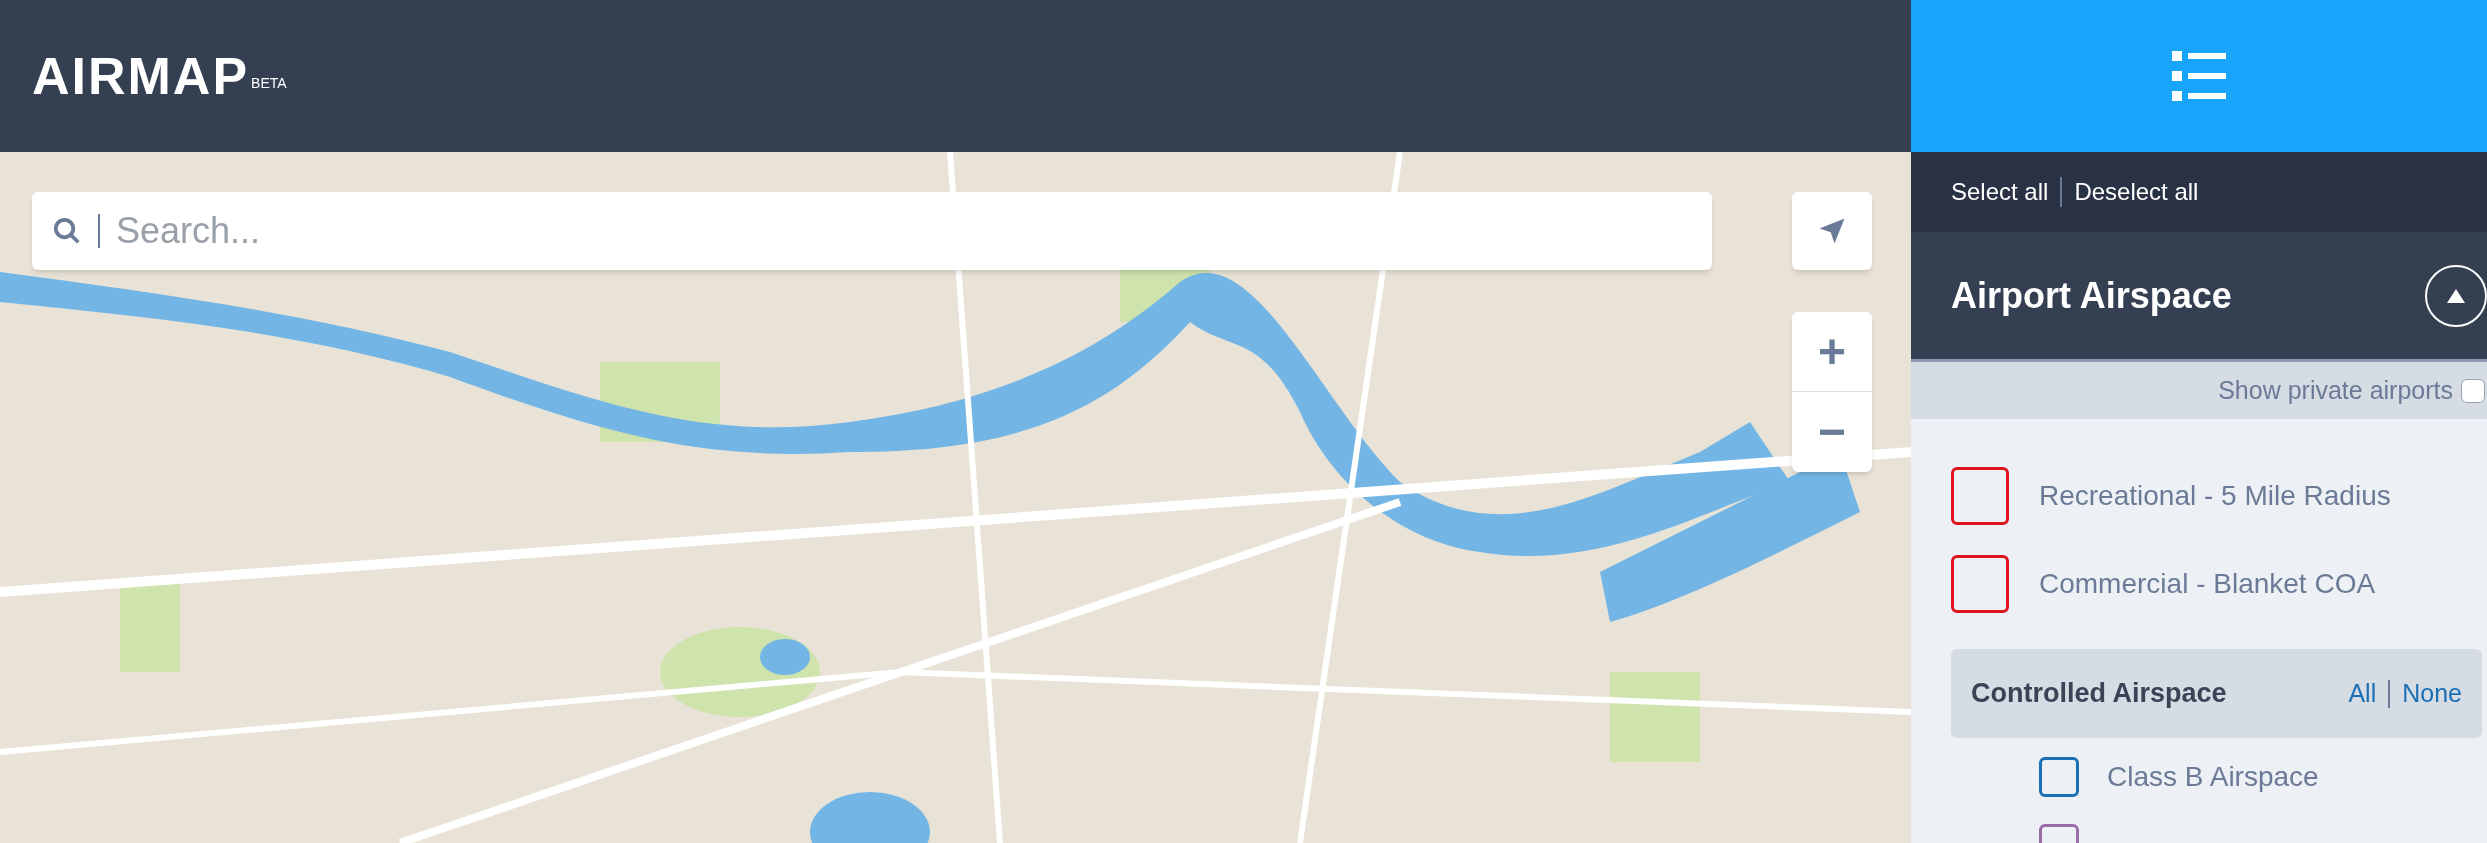  Describe the element at coordinates (1832, 352) in the screenshot. I see `zoom-in-button: +` at that location.